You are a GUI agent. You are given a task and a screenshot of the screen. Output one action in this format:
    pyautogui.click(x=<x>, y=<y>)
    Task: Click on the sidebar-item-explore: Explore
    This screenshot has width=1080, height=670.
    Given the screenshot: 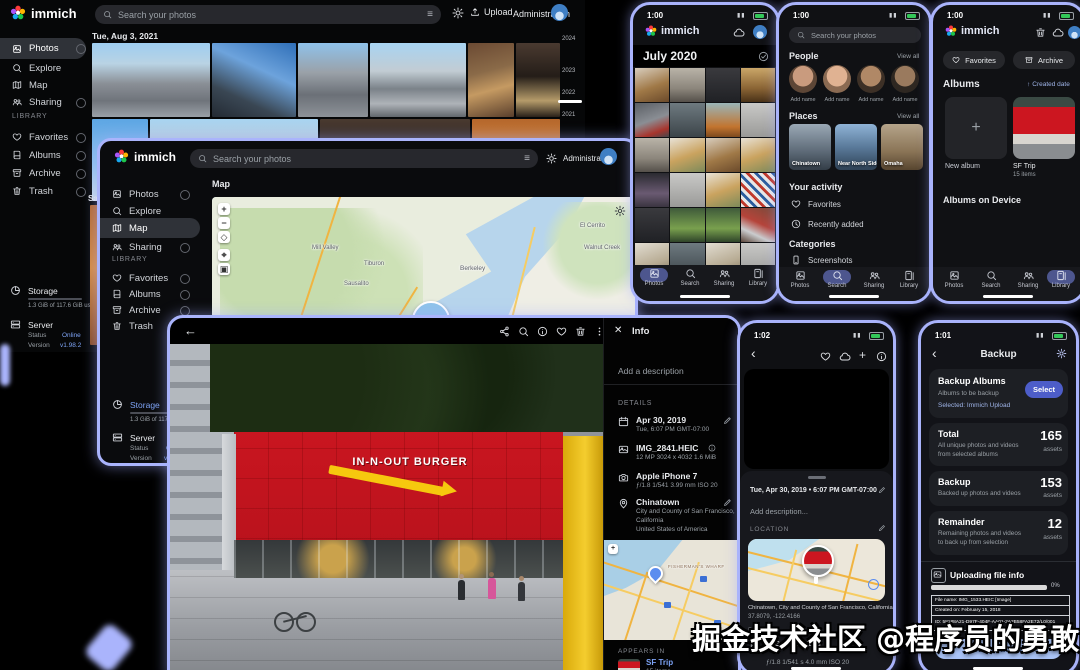 What is the action you would take?
    pyautogui.click(x=43, y=68)
    